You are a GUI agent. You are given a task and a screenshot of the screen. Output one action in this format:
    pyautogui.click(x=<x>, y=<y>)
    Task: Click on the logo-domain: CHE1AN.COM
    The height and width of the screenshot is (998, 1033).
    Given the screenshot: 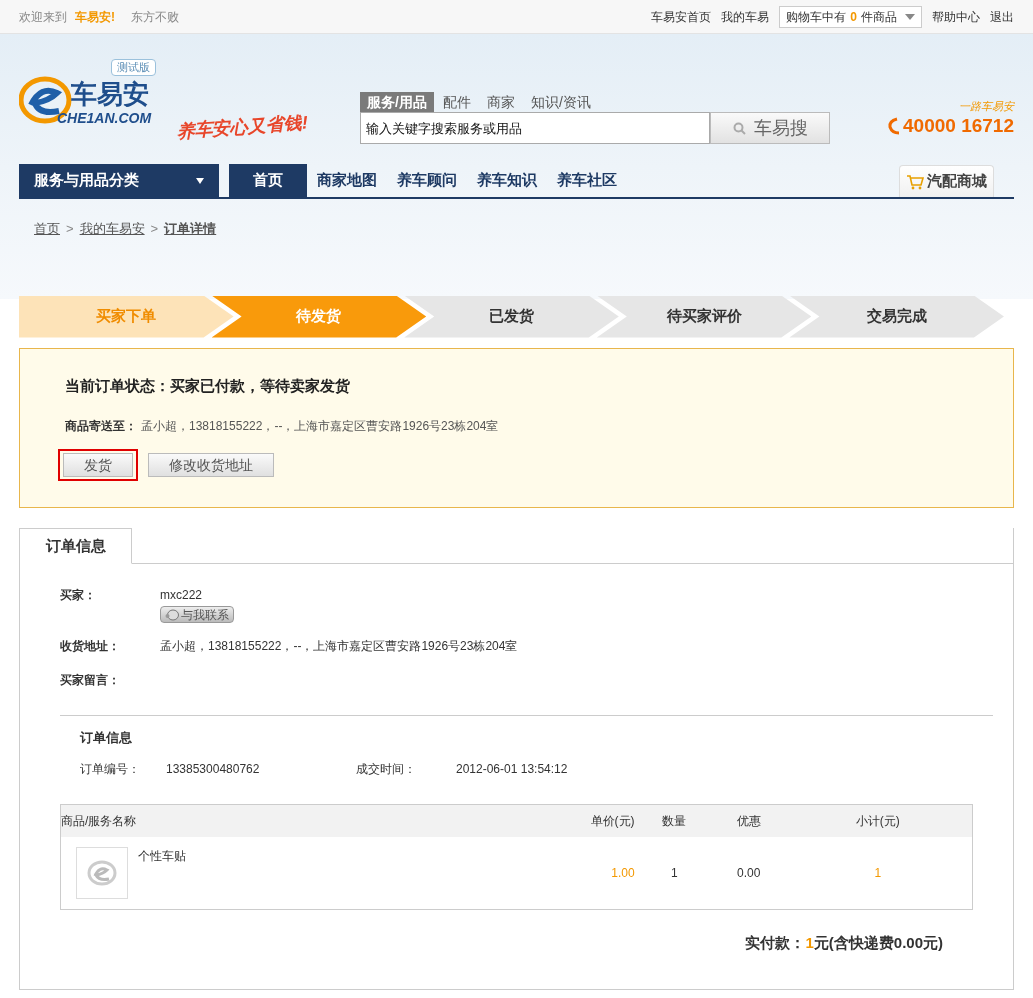 What is the action you would take?
    pyautogui.click(x=104, y=118)
    